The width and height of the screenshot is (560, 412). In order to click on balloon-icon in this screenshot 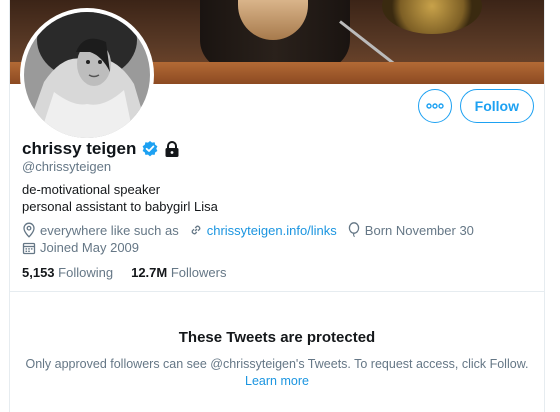, I will do `click(354, 230)`.